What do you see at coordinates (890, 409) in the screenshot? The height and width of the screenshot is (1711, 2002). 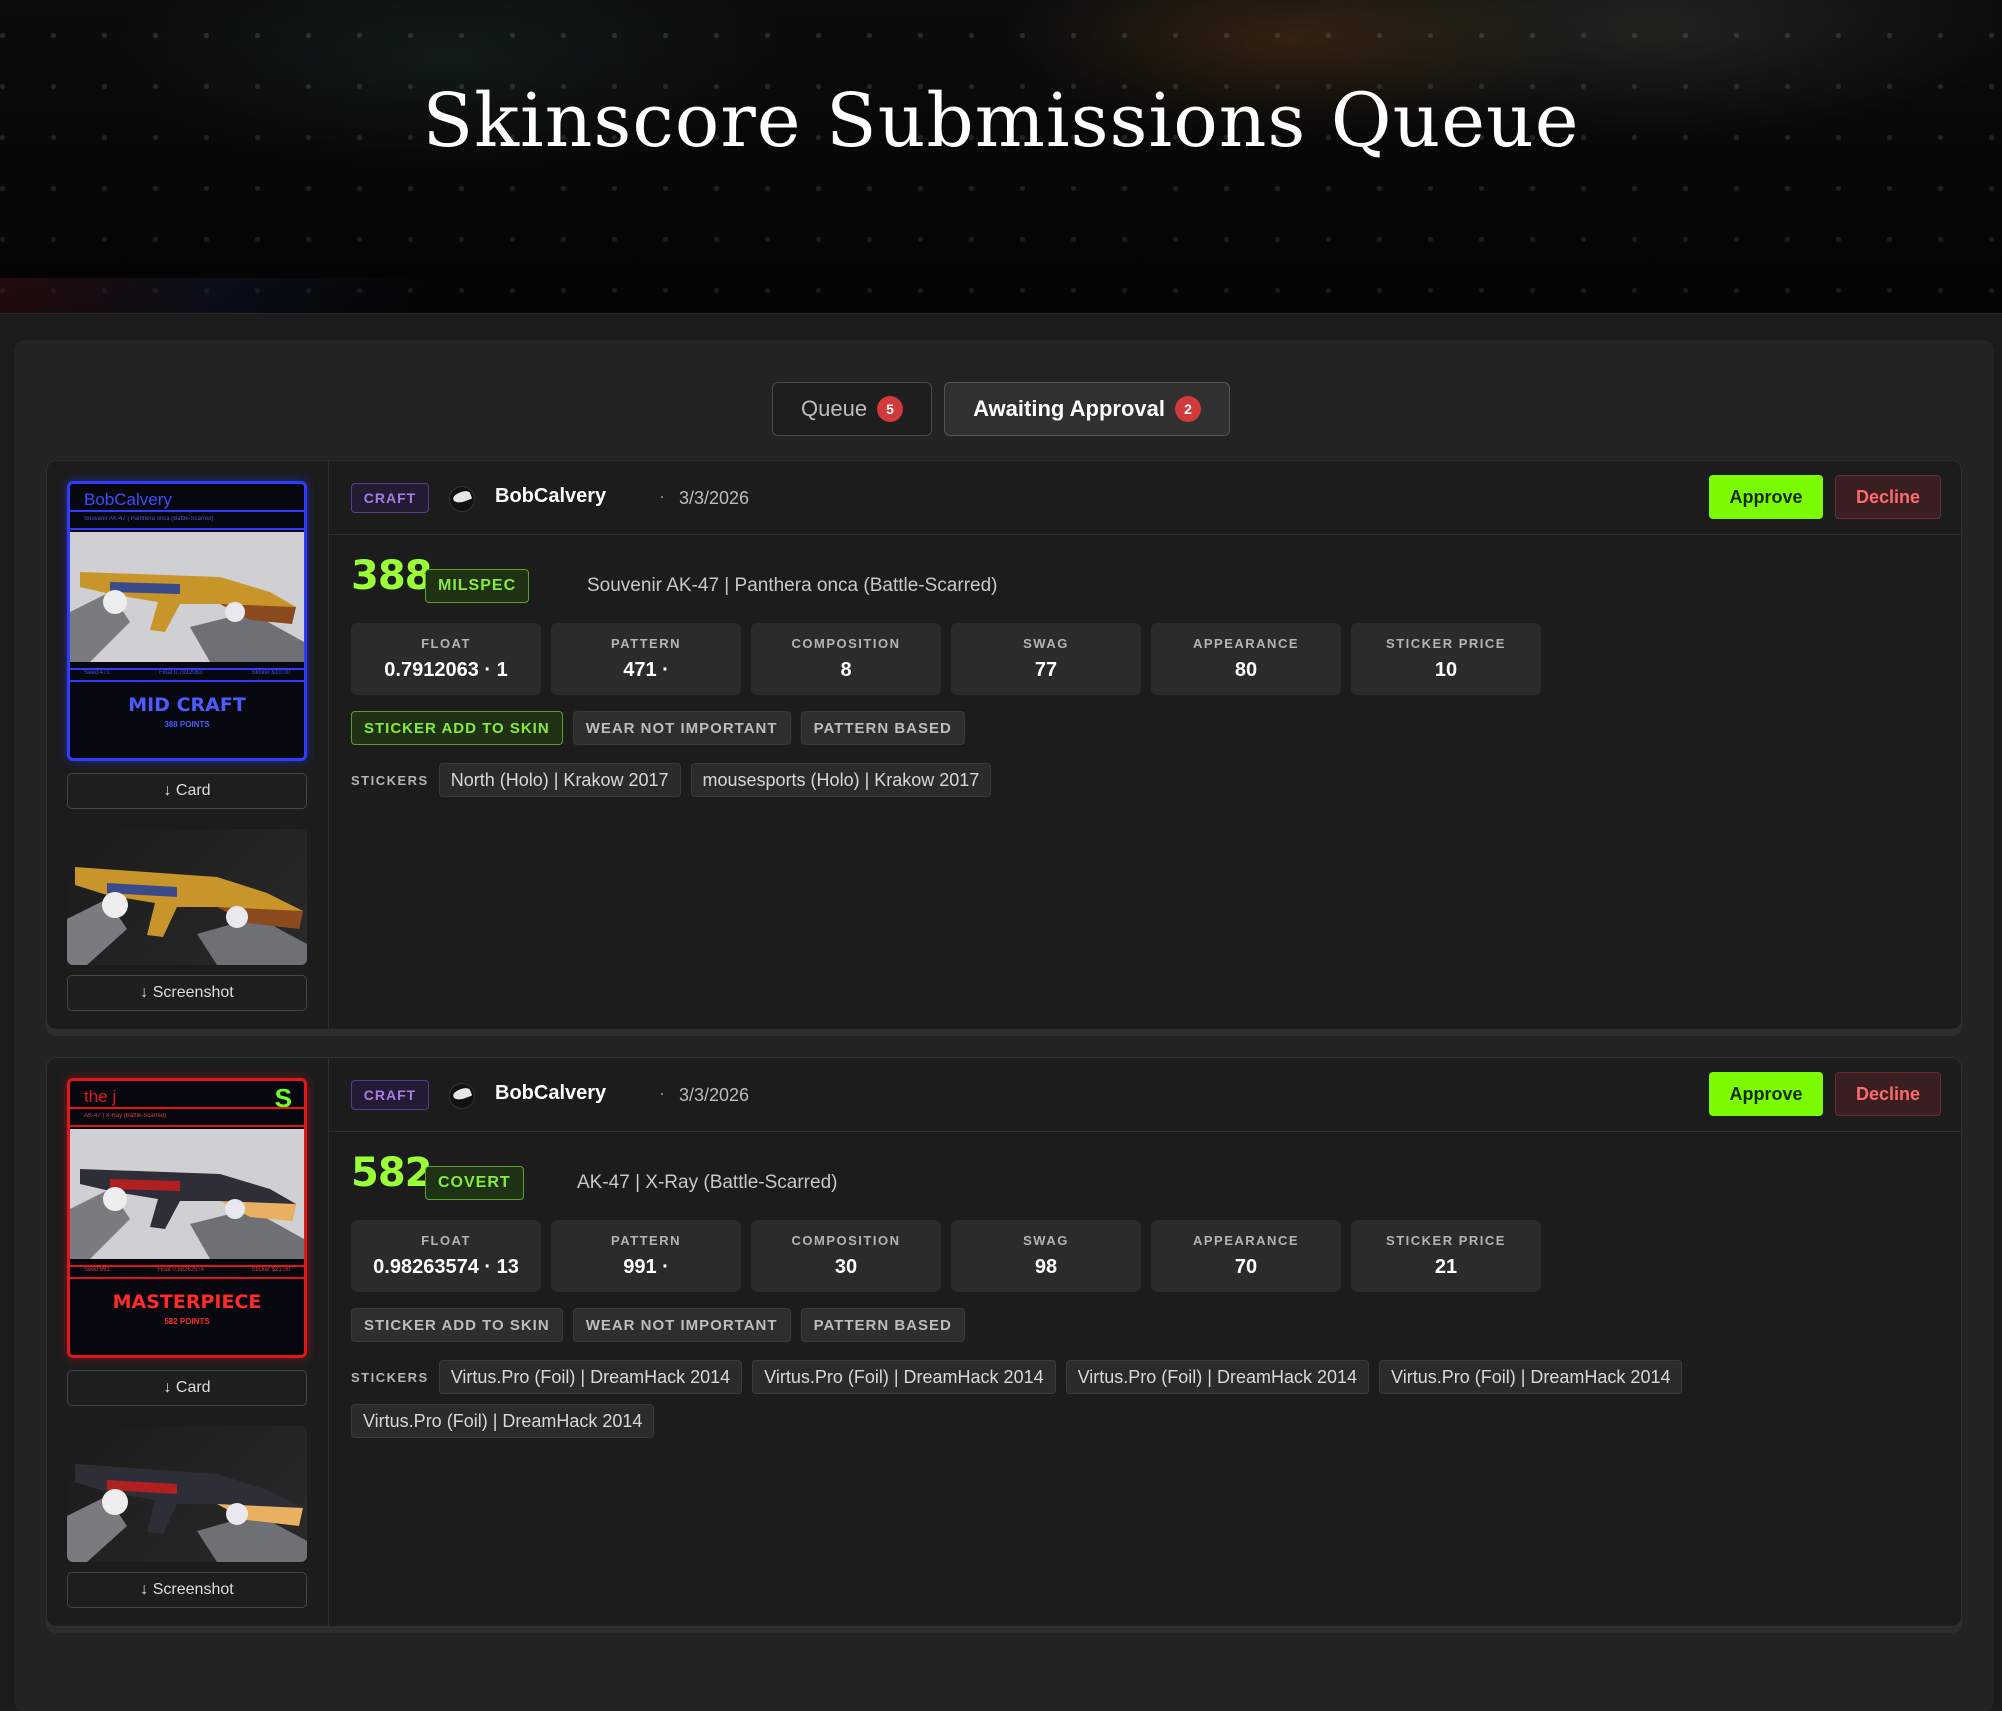 I see `tab-queue-count: 5` at bounding box center [890, 409].